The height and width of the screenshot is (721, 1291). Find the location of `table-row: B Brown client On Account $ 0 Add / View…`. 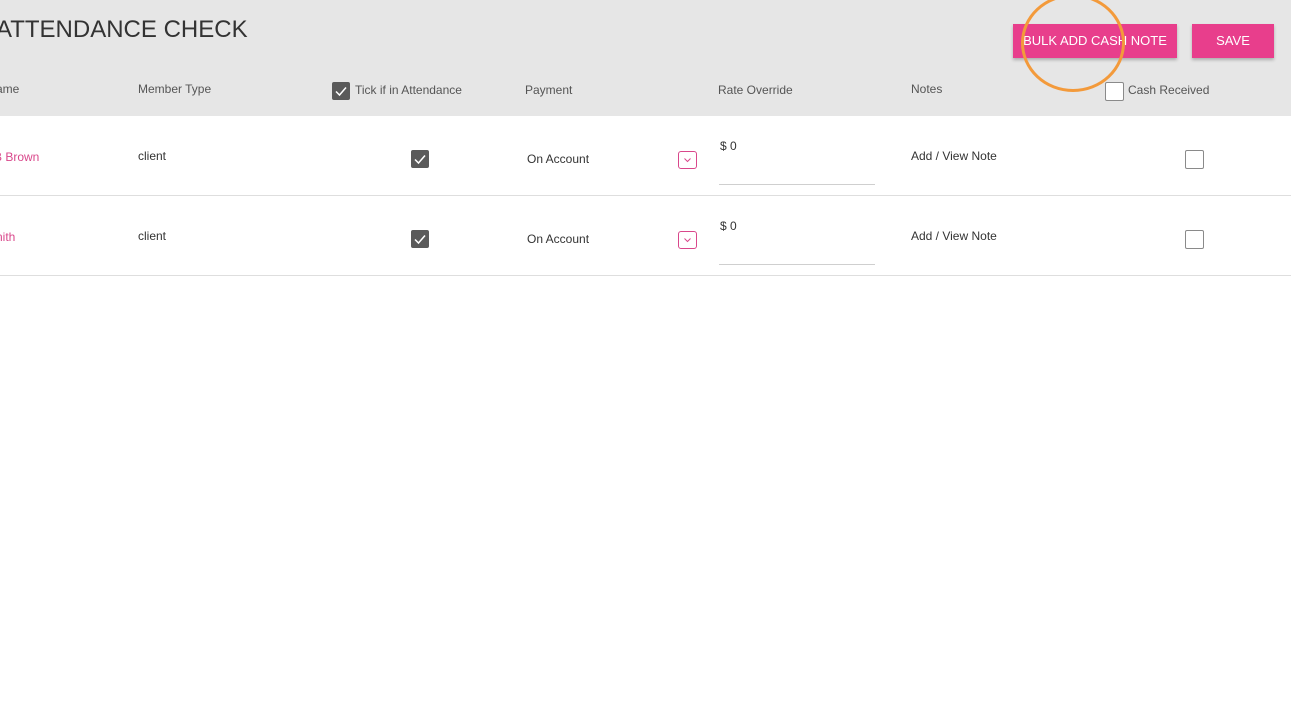

table-row: B Brown client On Account $ 0 Add / View… is located at coordinates (645, 156).